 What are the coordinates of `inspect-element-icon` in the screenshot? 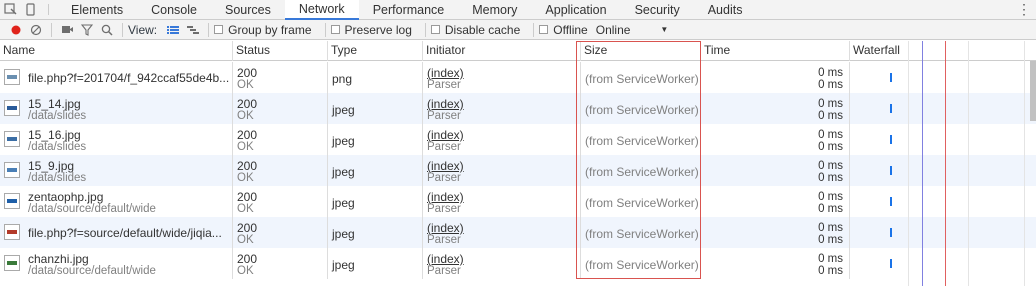 It's located at (10, 9).